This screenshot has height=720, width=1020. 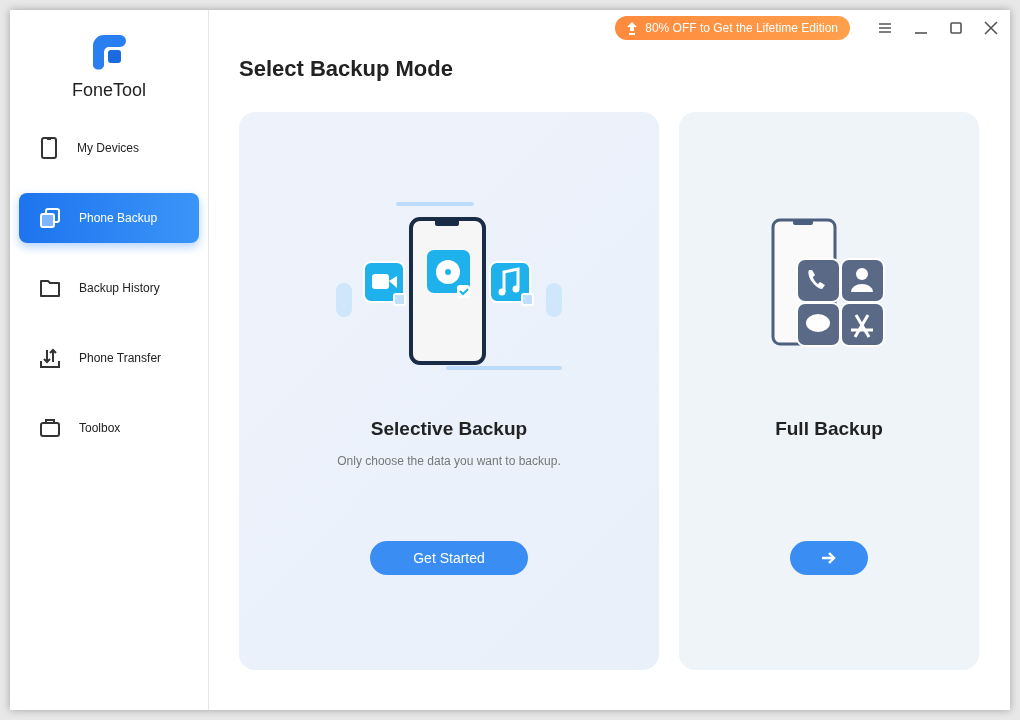 I want to click on right-arrow-icon, so click(x=829, y=558).